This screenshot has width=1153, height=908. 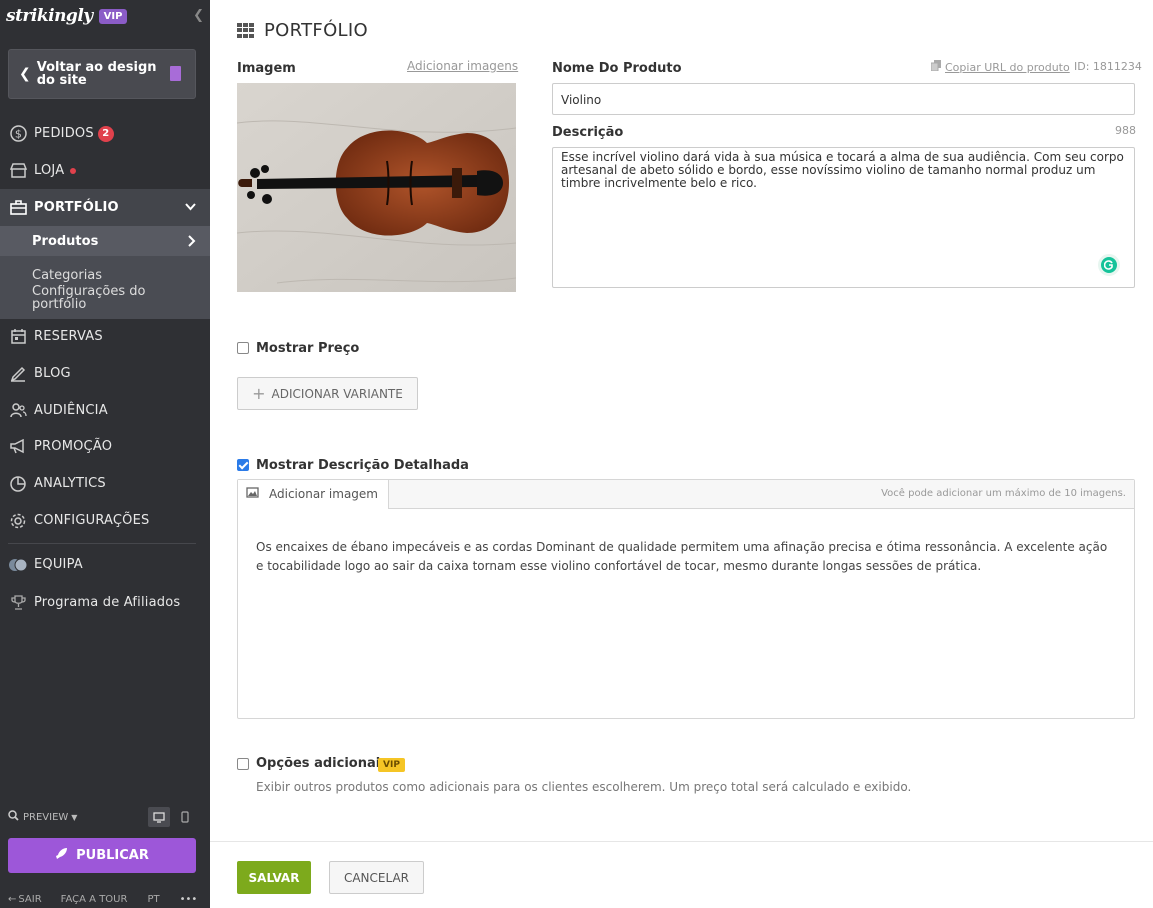 I want to click on description-char-count: 988, so click(x=1125, y=130).